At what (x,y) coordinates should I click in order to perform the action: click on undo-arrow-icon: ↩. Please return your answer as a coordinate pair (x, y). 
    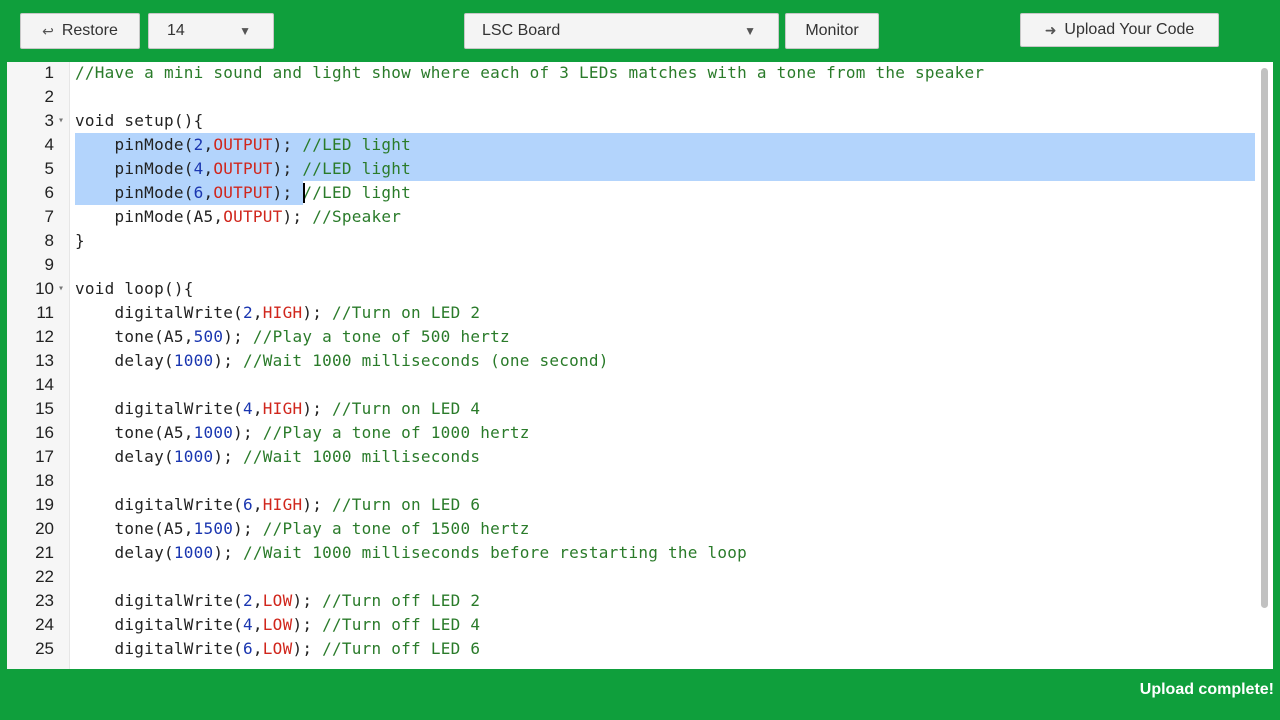
    Looking at the image, I should click on (48, 30).